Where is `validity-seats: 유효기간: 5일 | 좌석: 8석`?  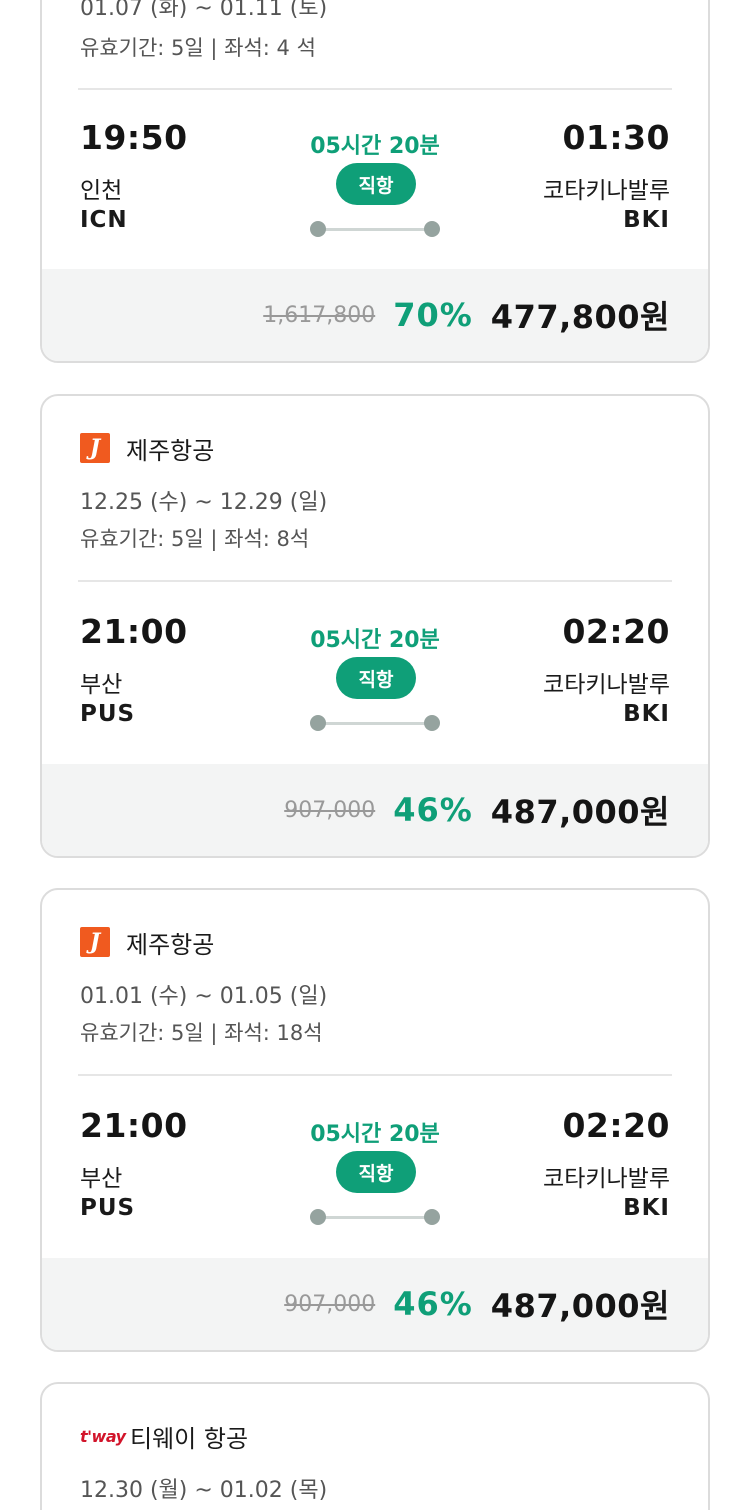
validity-seats: 유효기간: 5일 | 좌석: 8석 is located at coordinates (195, 539).